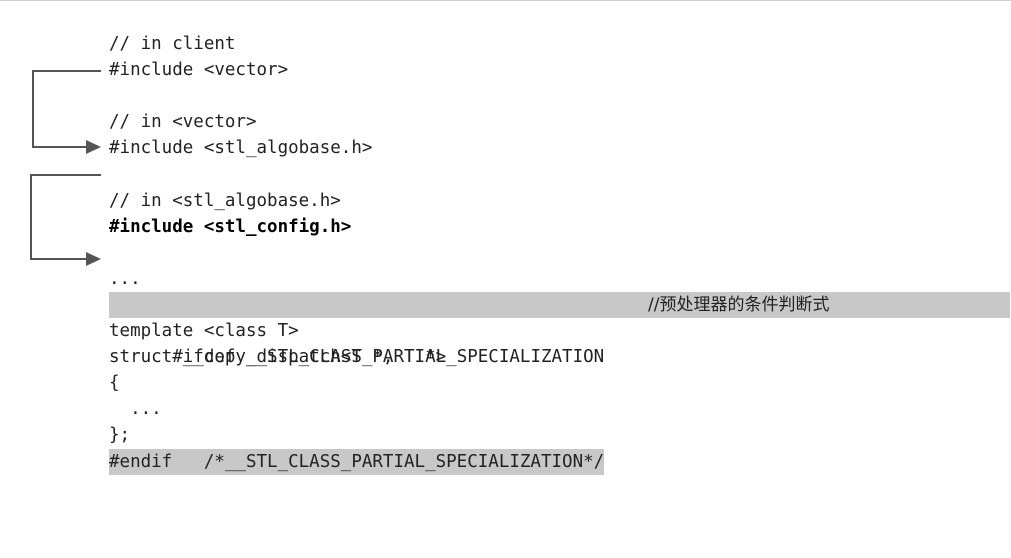 This screenshot has width=1011, height=558. Describe the element at coordinates (204, 331) in the screenshot. I see `template-decl: template <class T>` at that location.